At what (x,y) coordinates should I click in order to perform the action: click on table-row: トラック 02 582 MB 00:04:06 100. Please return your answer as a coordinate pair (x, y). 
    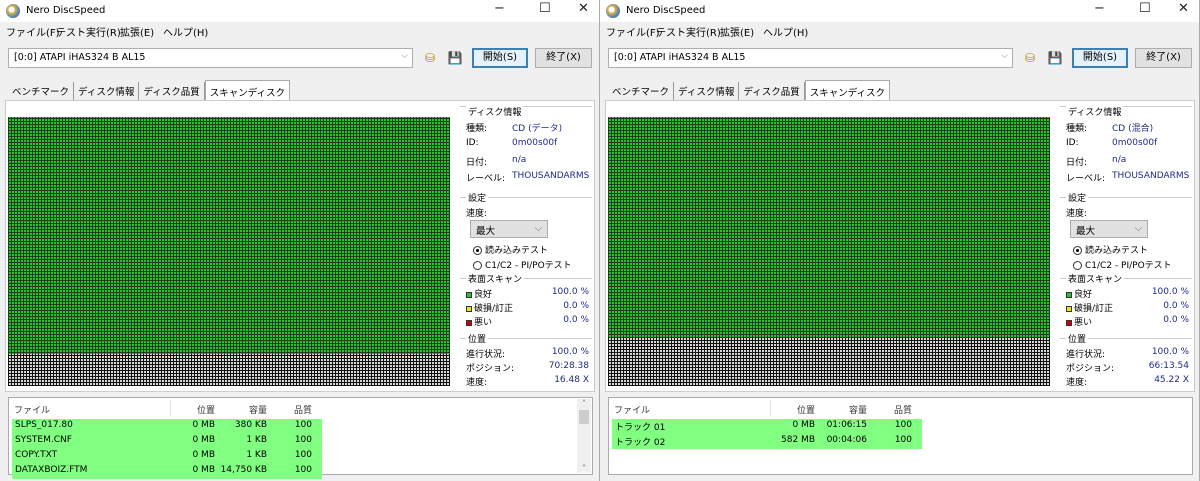
    Looking at the image, I should click on (767, 441).